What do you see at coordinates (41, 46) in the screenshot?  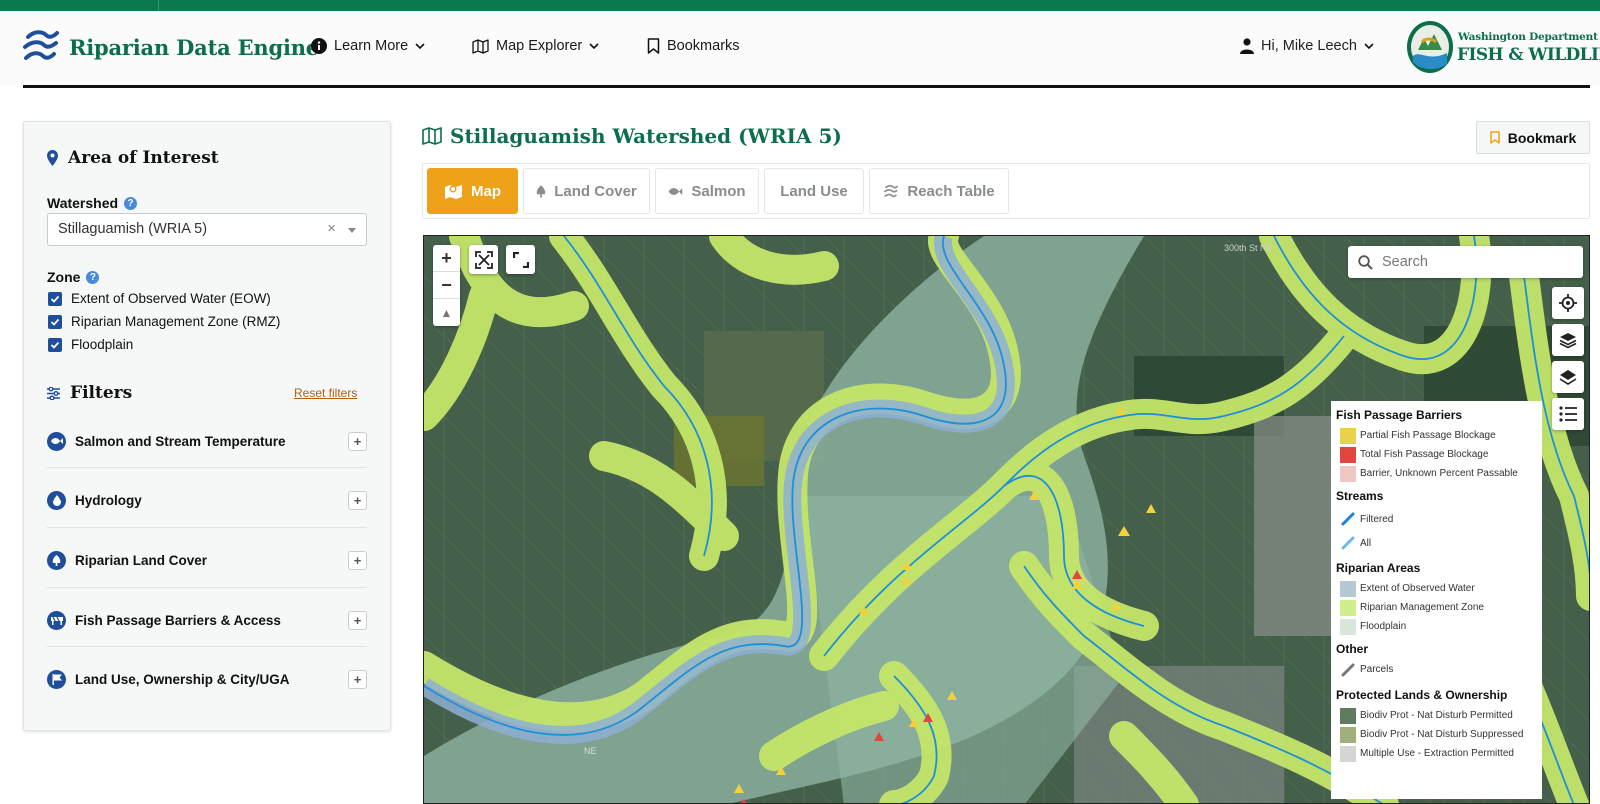 I see `riparian-logo-icon` at bounding box center [41, 46].